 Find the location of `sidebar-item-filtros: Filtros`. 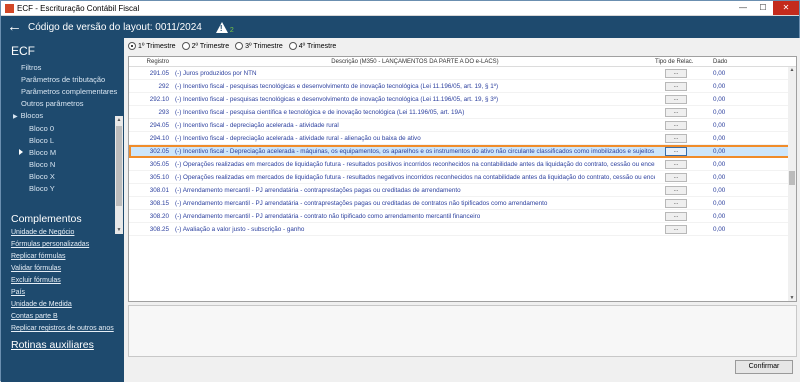

sidebar-item-filtros: Filtros is located at coordinates (62, 68).